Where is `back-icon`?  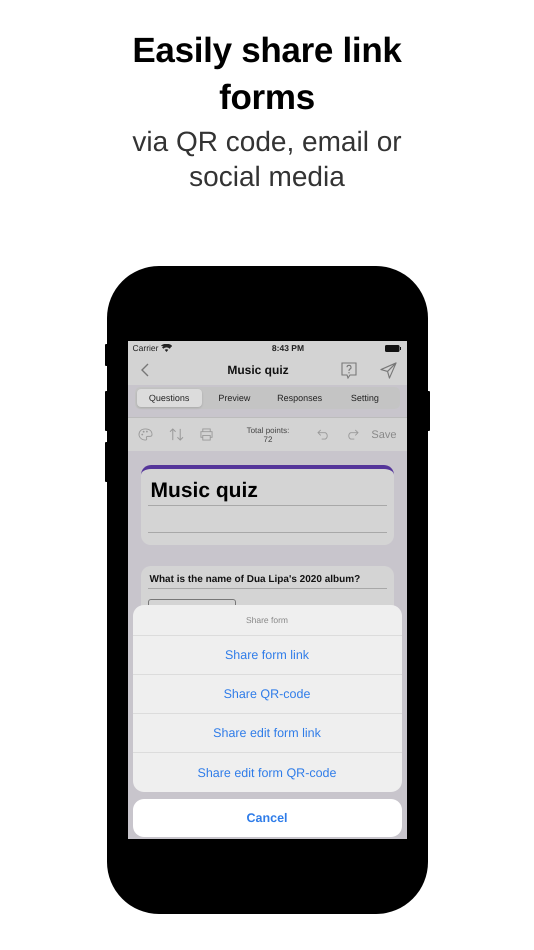 back-icon is located at coordinates (144, 370).